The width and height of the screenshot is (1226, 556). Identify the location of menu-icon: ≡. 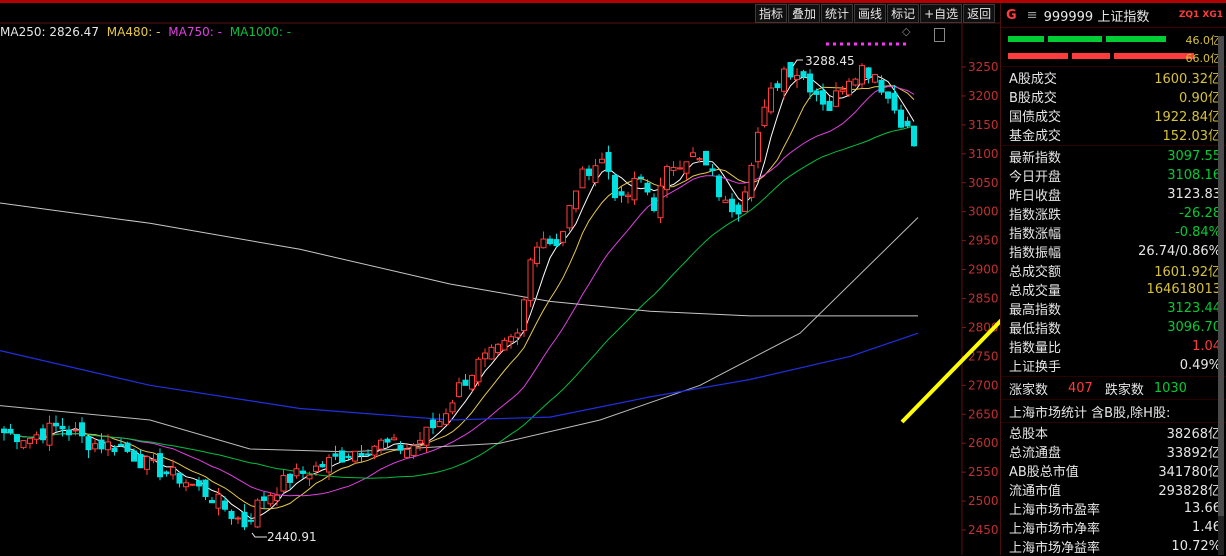
(1032, 15).